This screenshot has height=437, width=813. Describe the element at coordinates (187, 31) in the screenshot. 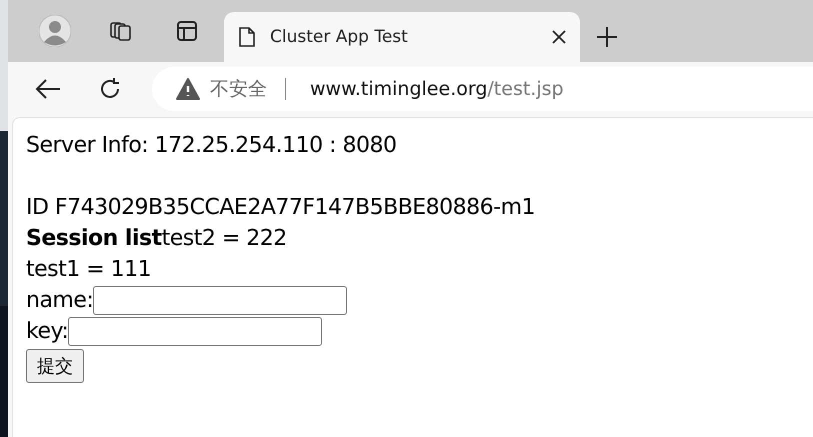

I see `sidebar-icon` at that location.